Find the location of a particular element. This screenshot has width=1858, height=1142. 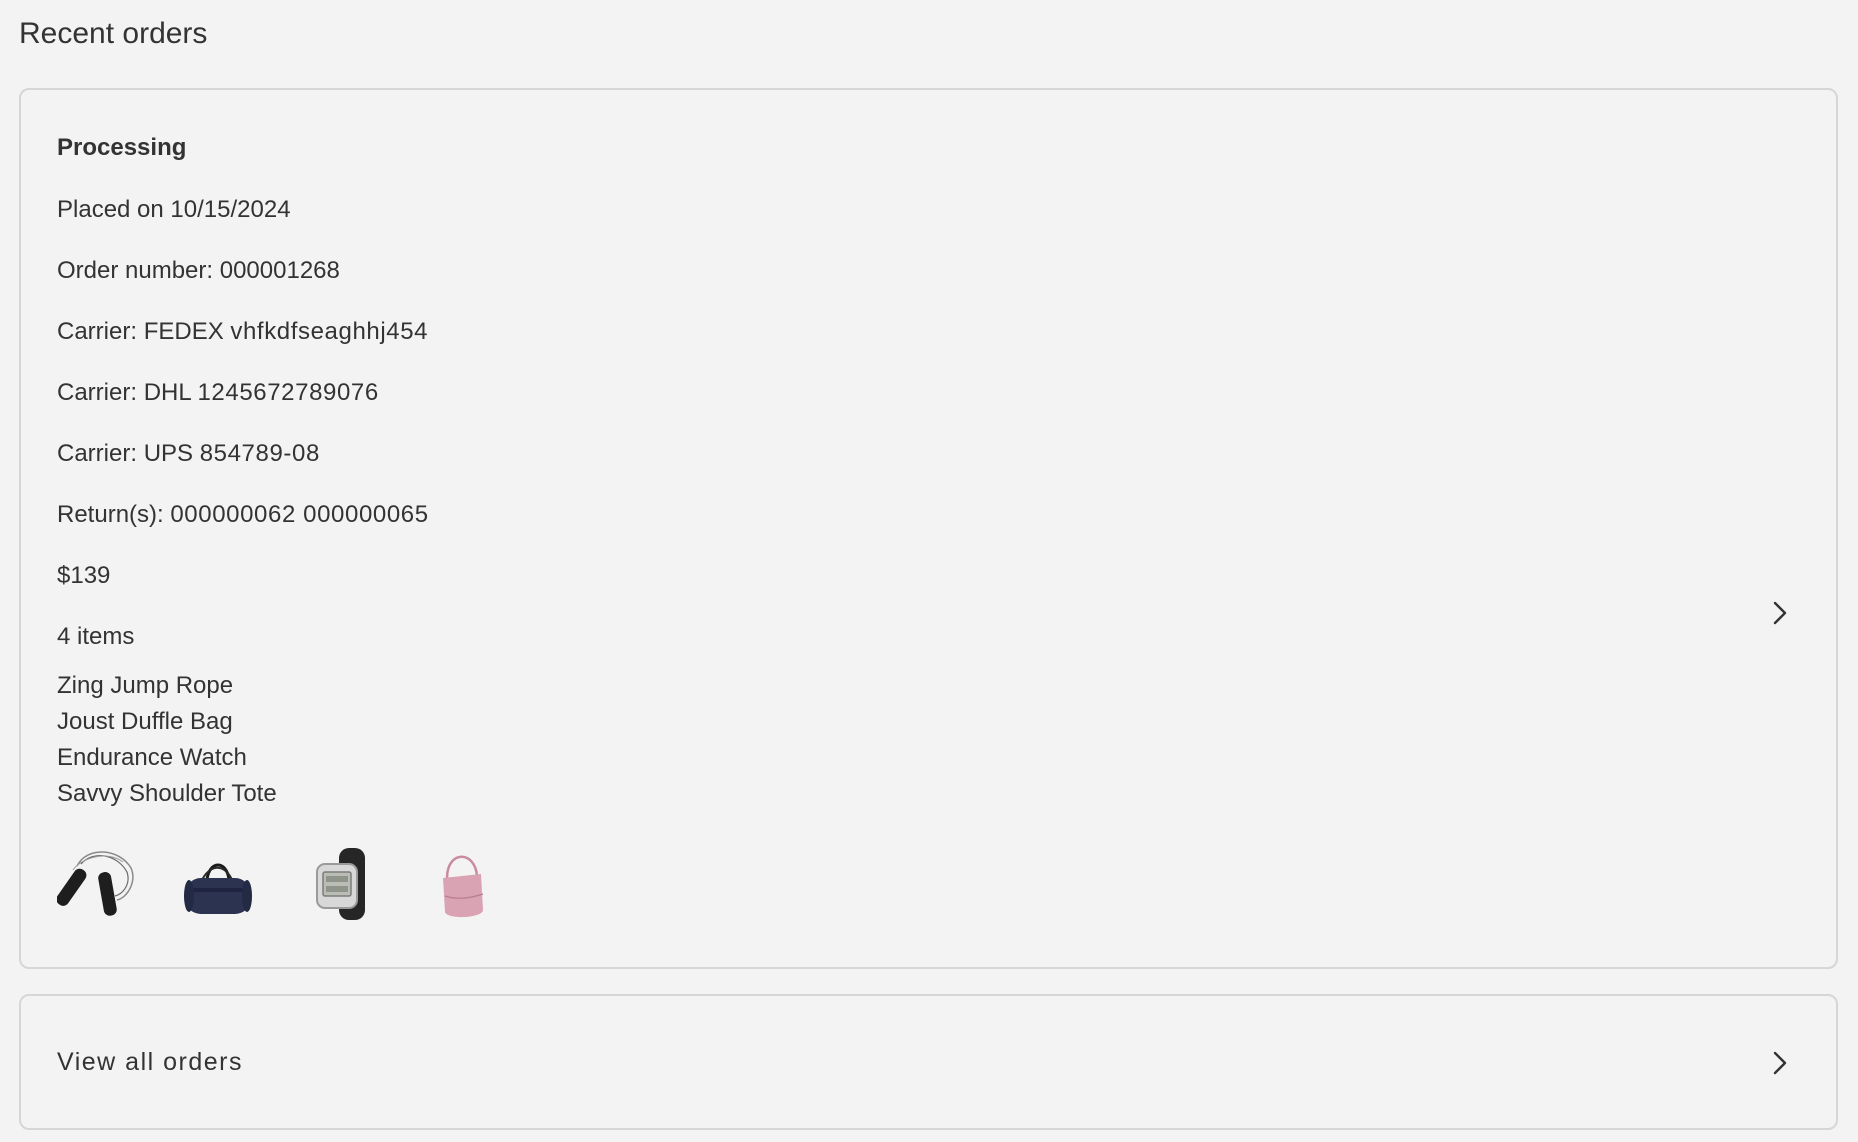

duffle-bag-image is located at coordinates (218, 884).